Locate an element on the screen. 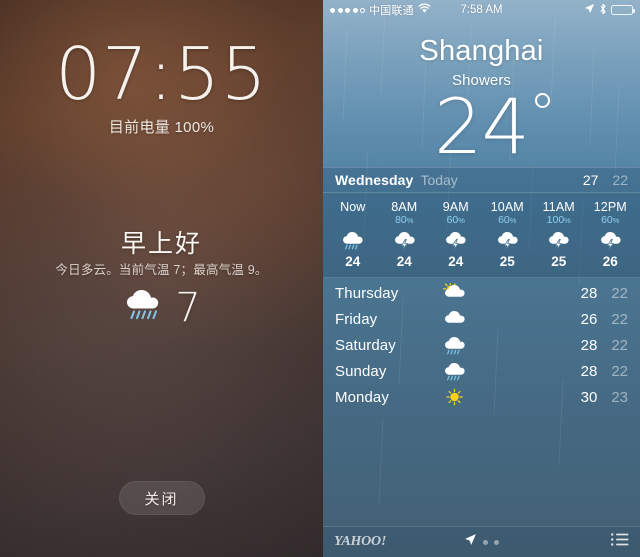 The width and height of the screenshot is (640, 557). hourly-time: Now is located at coordinates (353, 207).